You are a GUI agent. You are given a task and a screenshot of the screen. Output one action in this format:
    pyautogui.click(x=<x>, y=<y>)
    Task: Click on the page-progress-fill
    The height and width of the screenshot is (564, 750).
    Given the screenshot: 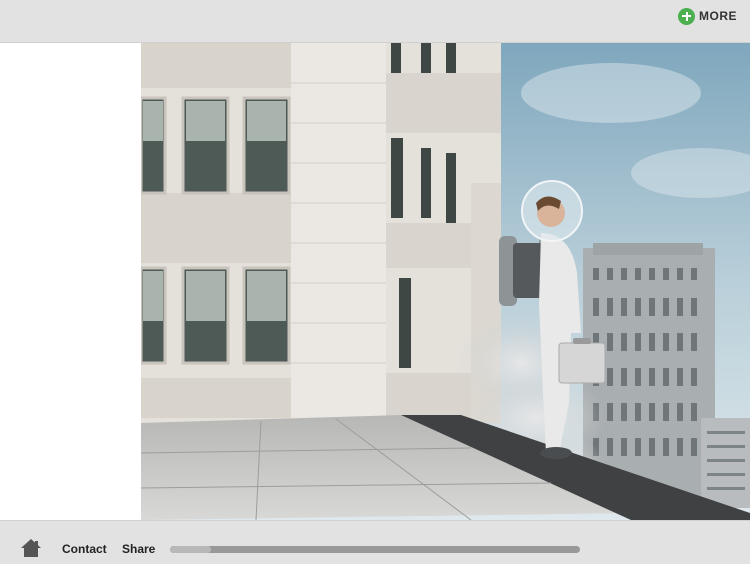 What is the action you would take?
    pyautogui.click(x=190, y=549)
    